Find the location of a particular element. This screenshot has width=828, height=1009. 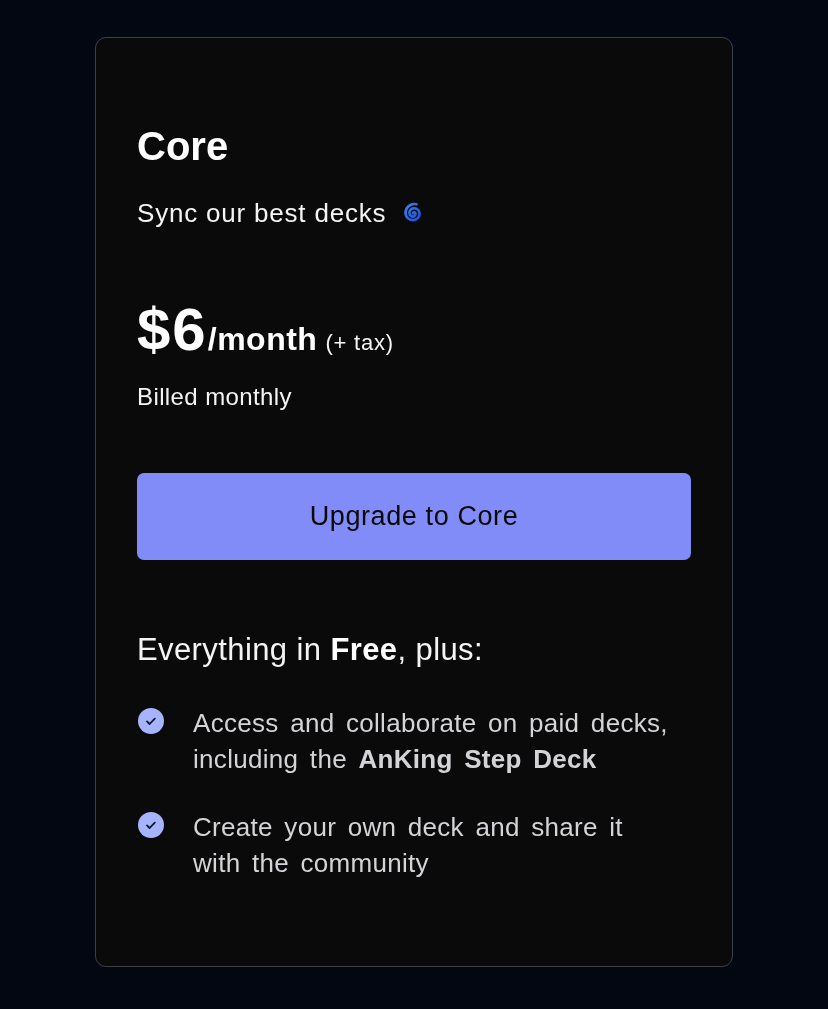

feature-text: Create your own deck and share it with the community is located at coordinates (408, 845).